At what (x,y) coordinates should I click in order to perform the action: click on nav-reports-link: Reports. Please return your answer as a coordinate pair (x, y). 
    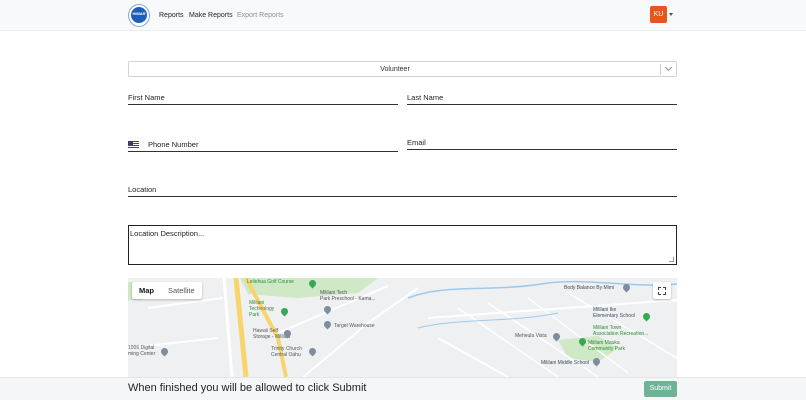
    Looking at the image, I should click on (171, 15).